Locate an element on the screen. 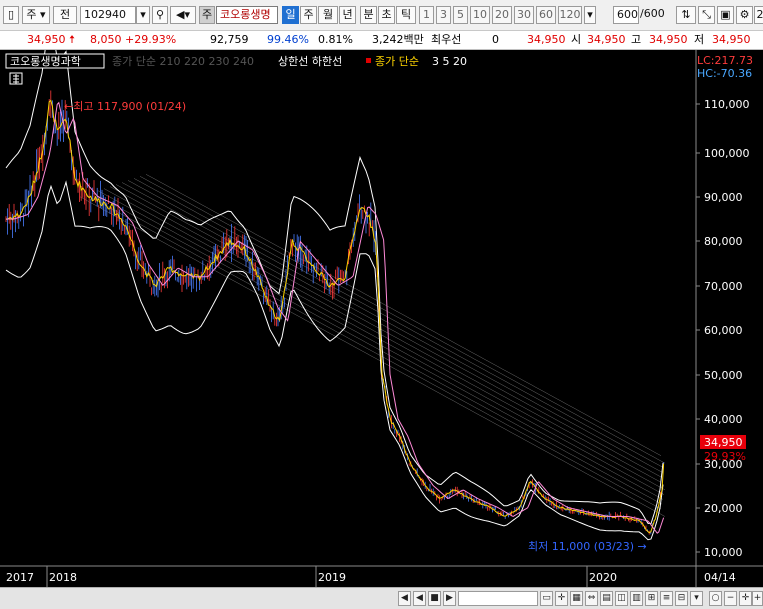  range-select-label: 전 is located at coordinates (65, 14).